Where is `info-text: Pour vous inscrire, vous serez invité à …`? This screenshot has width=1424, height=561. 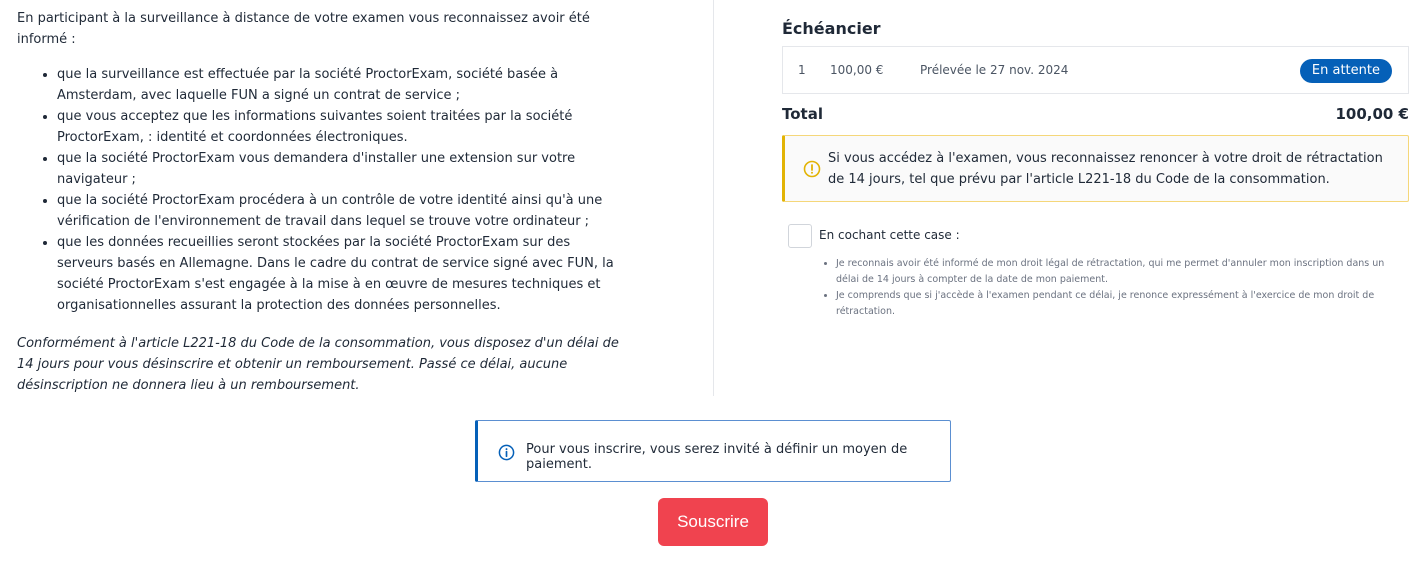
info-text: Pour vous inscrire, vous serez invité à … is located at coordinates (717, 457).